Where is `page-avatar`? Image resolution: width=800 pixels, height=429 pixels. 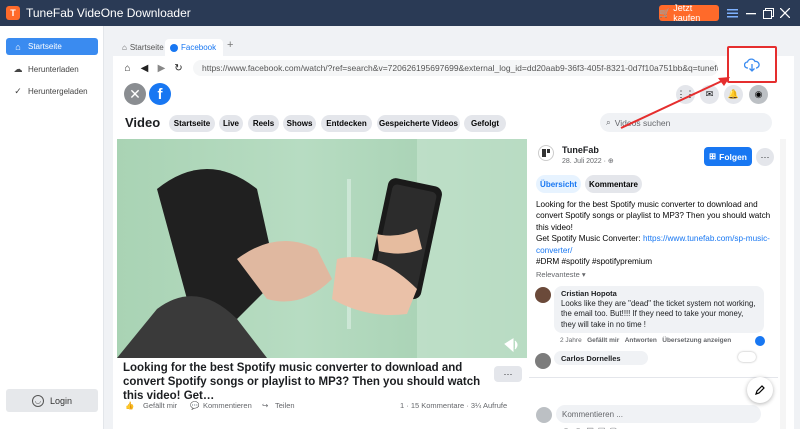 page-avatar is located at coordinates (546, 153).